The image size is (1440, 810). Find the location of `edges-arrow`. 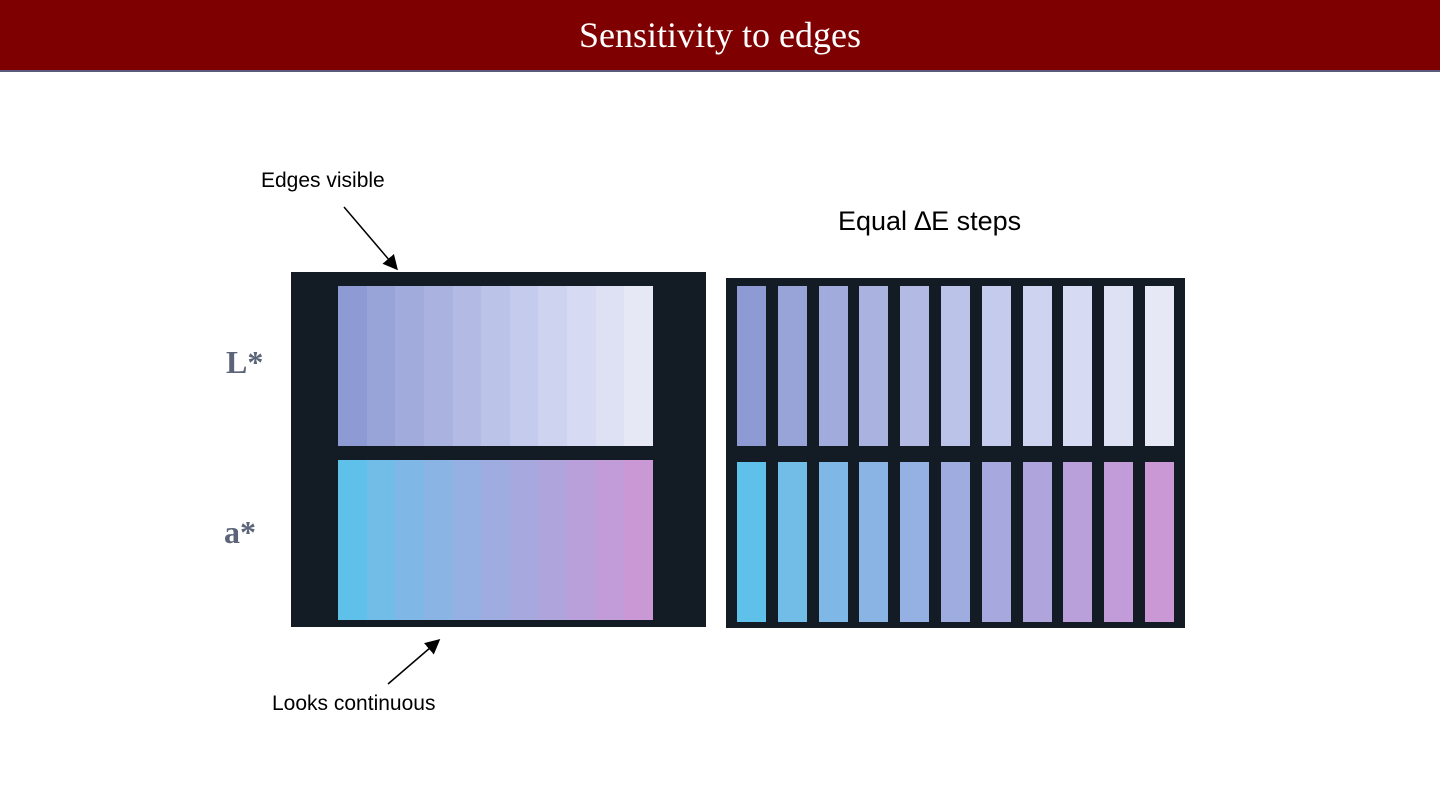

edges-arrow is located at coordinates (370, 238).